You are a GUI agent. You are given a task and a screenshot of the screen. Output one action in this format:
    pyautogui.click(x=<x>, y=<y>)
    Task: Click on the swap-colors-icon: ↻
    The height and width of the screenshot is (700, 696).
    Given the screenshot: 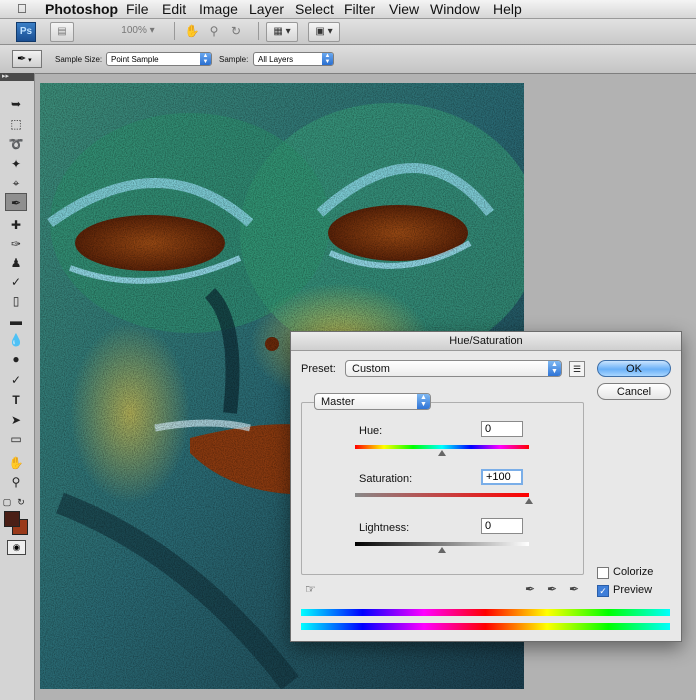 What is the action you would take?
    pyautogui.click(x=21, y=502)
    